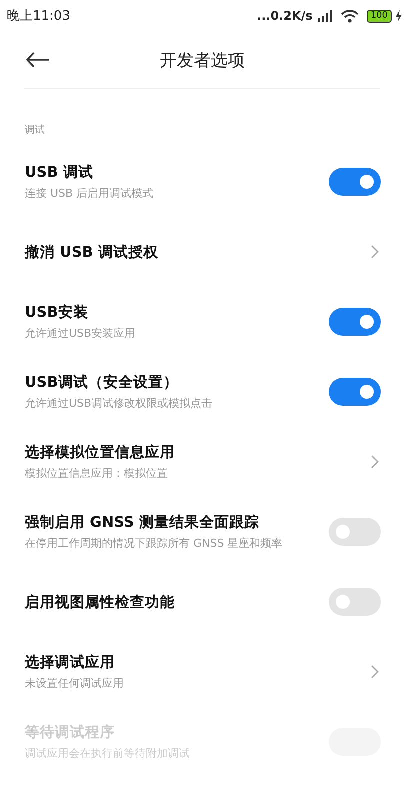 This screenshot has width=410, height=801. Describe the element at coordinates (349, 16) in the screenshot. I see `wifi-icon` at that location.